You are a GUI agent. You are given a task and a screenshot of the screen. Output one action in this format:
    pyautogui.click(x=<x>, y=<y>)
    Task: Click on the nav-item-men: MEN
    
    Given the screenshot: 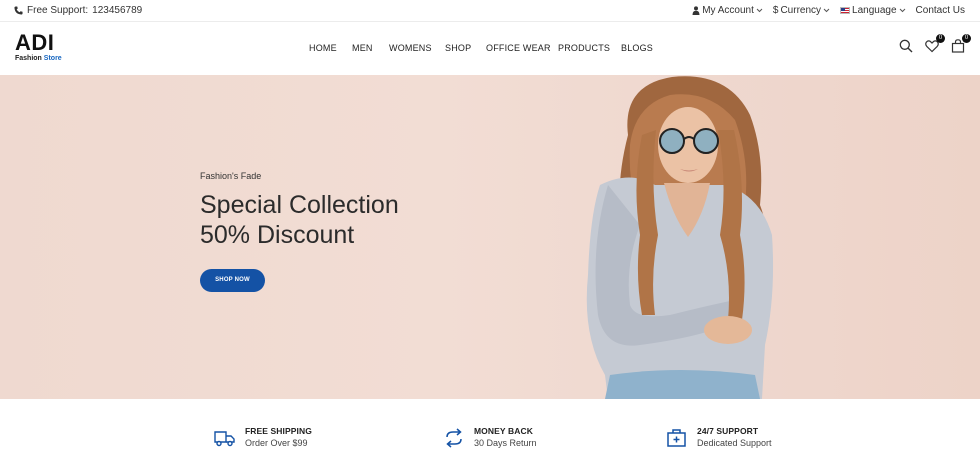 What is the action you would take?
    pyautogui.click(x=362, y=48)
    